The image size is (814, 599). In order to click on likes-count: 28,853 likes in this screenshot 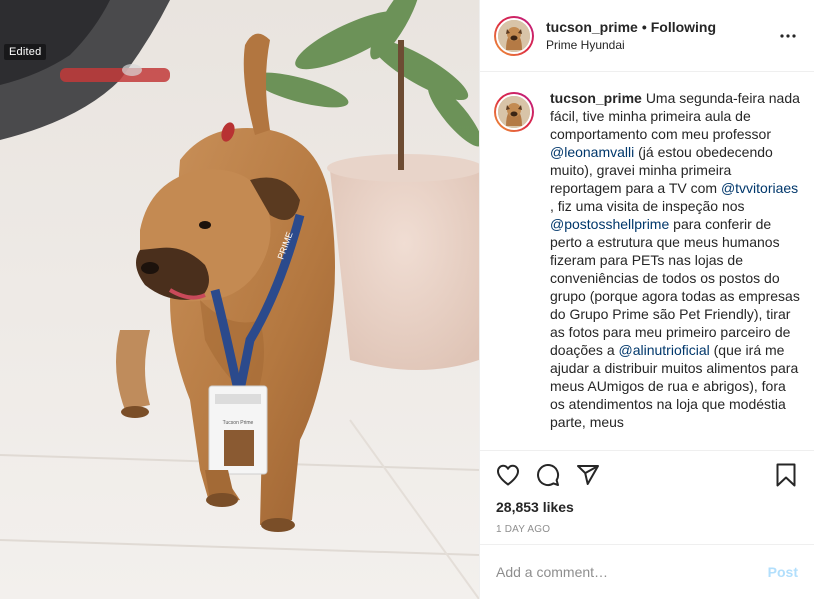, I will do `click(647, 507)`.